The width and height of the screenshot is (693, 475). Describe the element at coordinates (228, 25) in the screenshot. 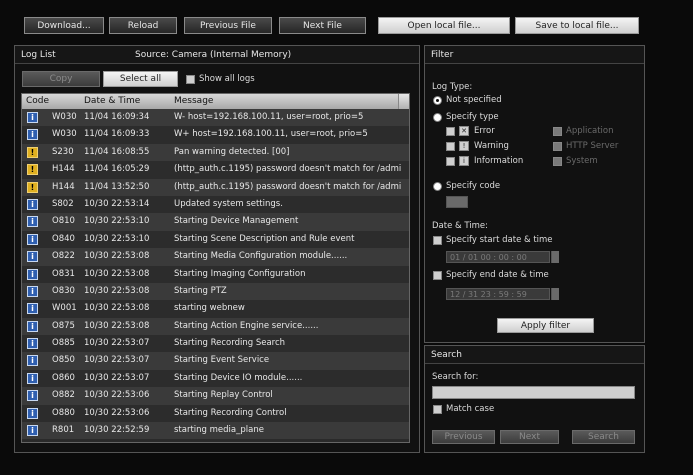

I see `previous-file-button: Previous File` at that location.